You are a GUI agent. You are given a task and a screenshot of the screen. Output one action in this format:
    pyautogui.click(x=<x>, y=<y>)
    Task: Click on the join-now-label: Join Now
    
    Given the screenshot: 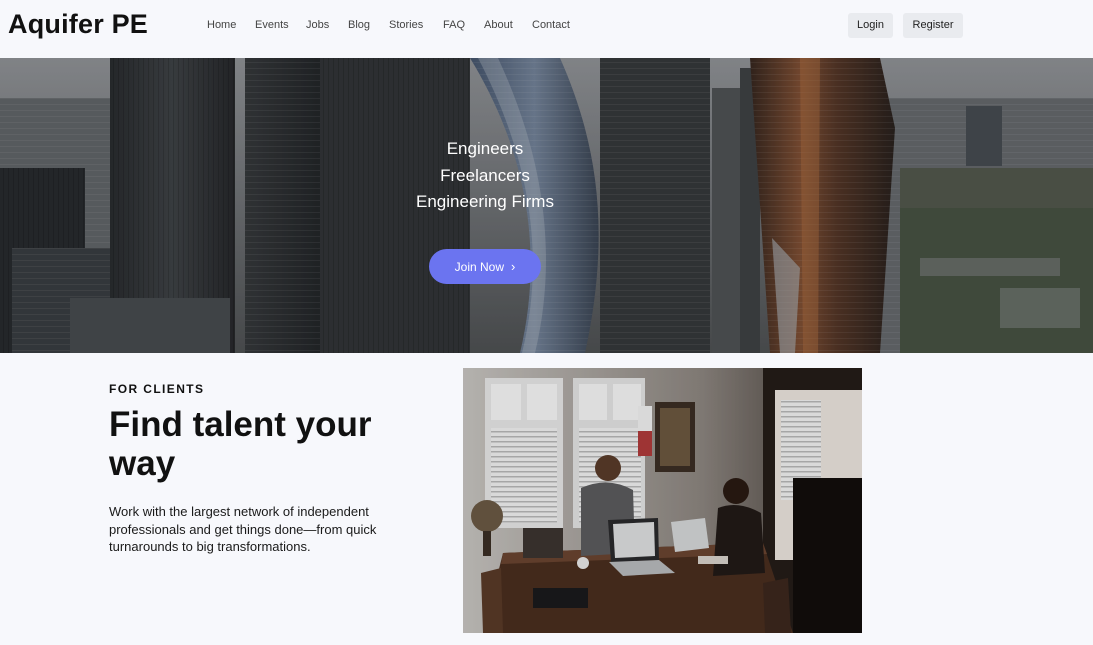 What is the action you would take?
    pyautogui.click(x=479, y=266)
    